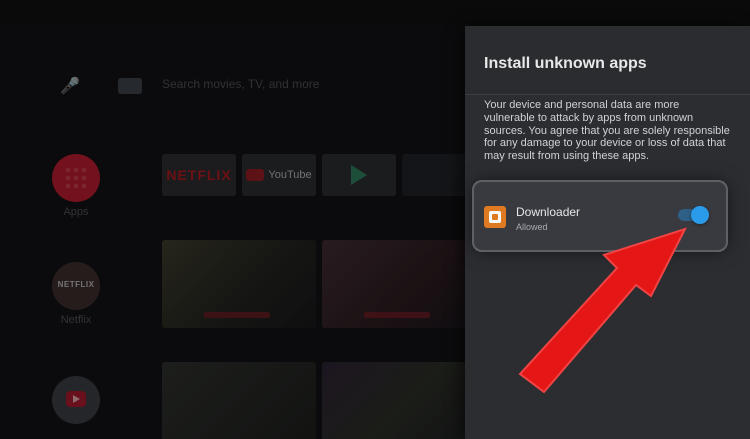 This screenshot has height=439, width=750. I want to click on allow-toggle, so click(693, 215).